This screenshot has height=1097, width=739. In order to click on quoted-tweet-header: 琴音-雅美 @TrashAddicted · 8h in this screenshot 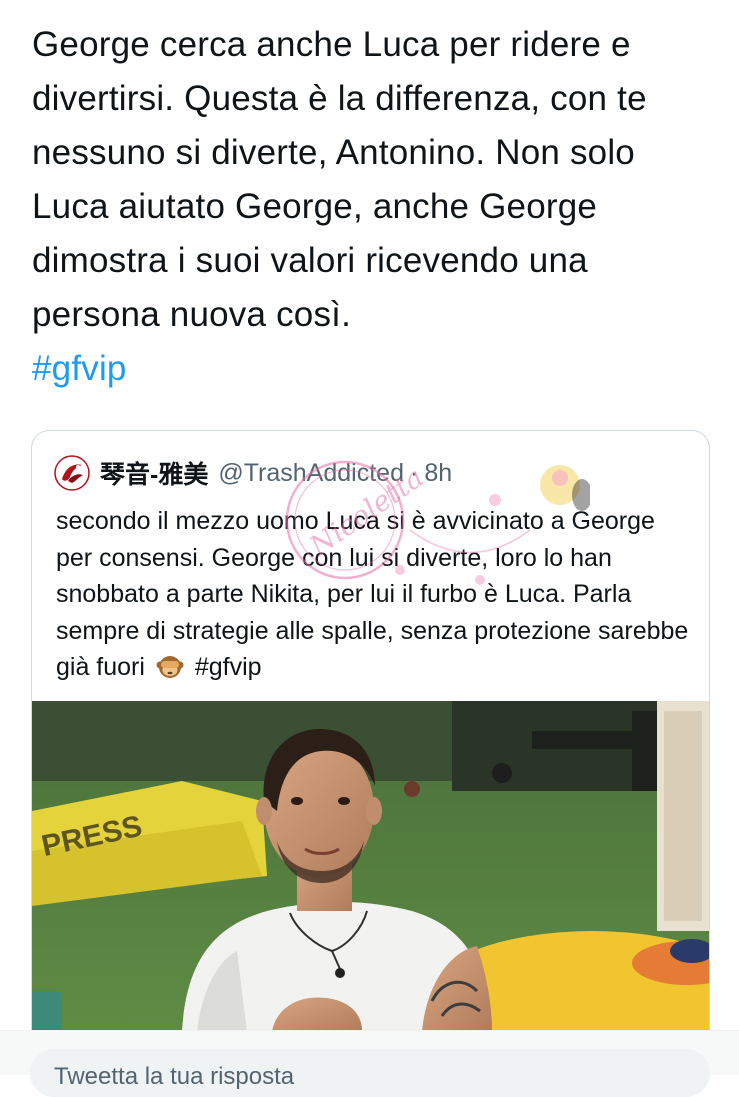, I will do `click(253, 473)`.